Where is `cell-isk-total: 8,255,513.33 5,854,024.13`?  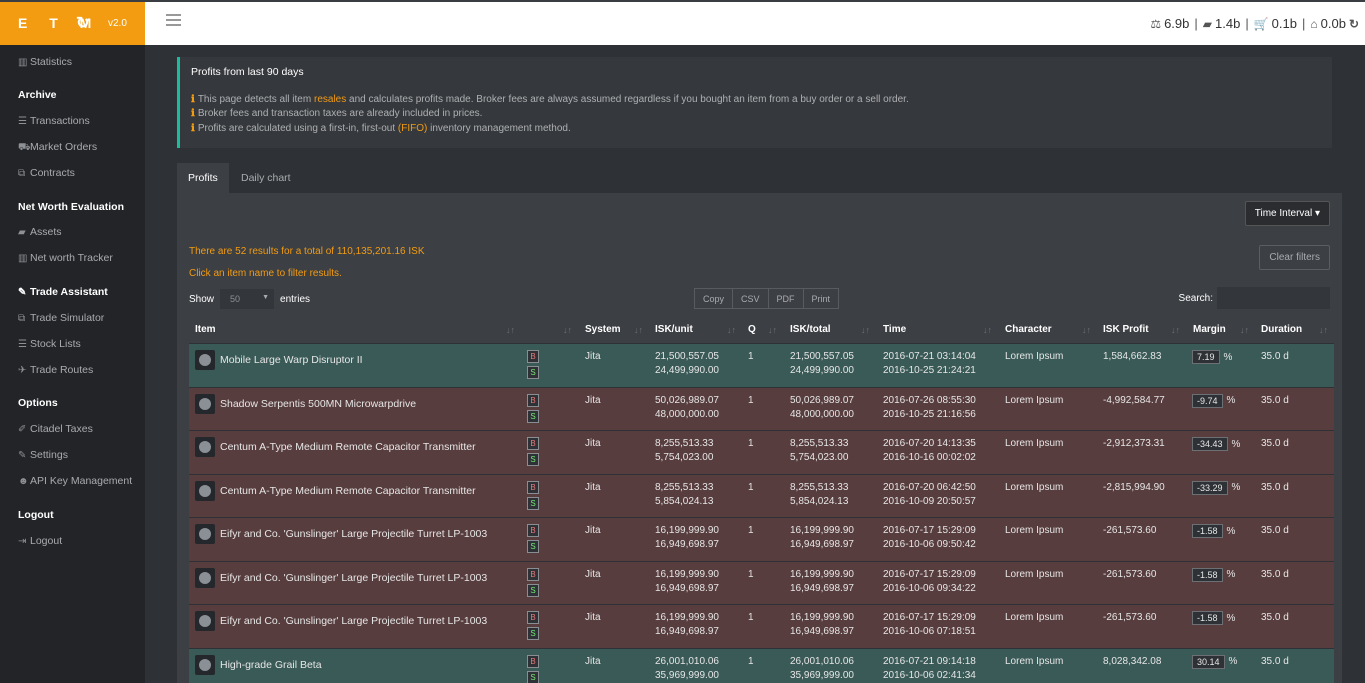
cell-isk-total: 8,255,513.33 5,854,024.13 is located at coordinates (819, 494).